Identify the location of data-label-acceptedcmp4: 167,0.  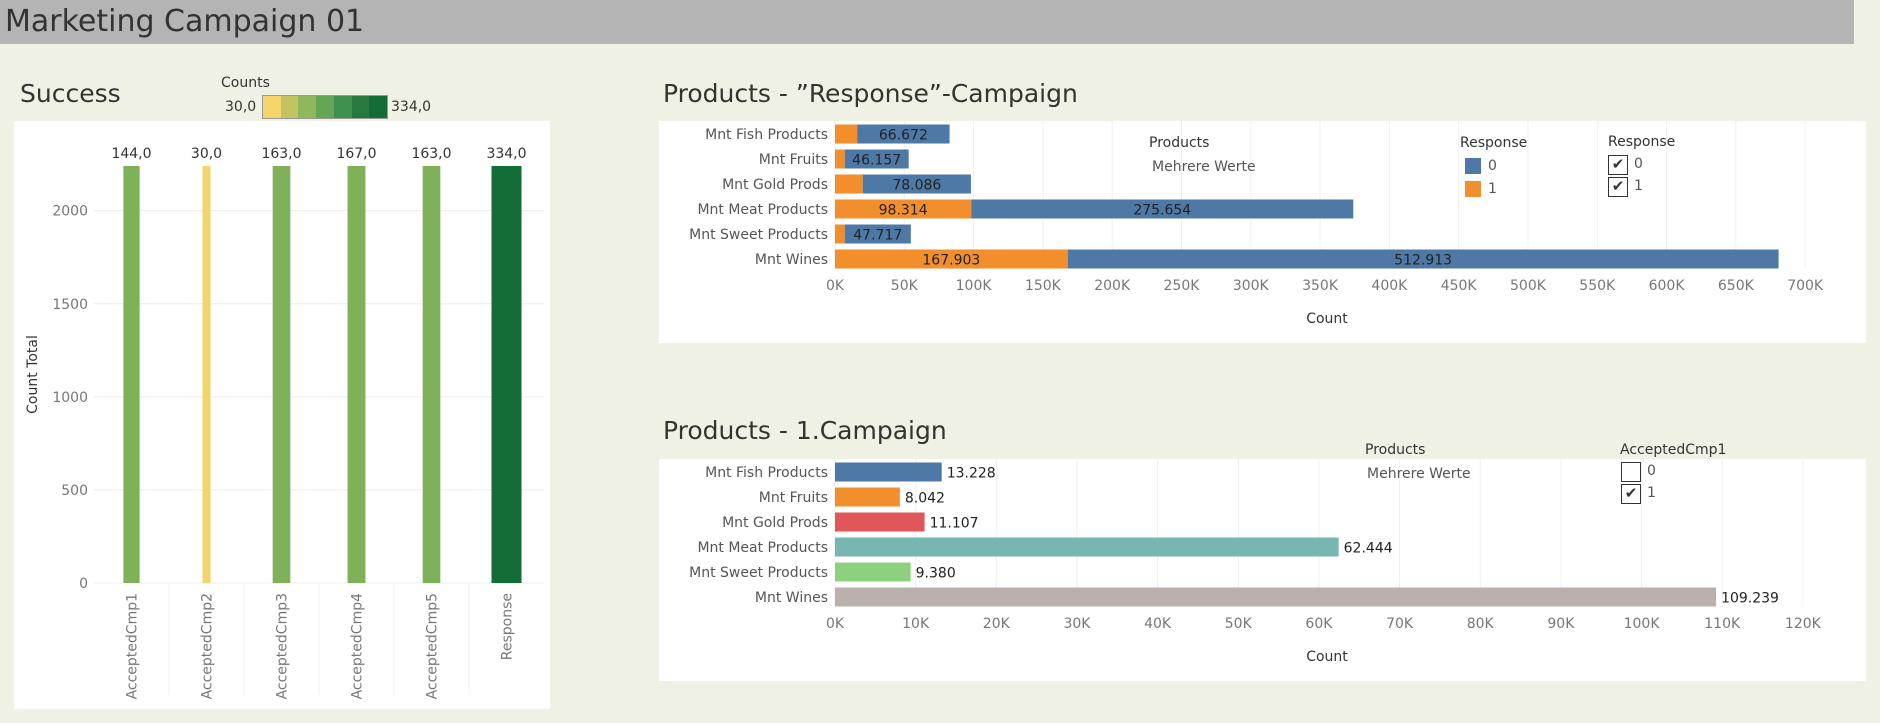
(356, 154).